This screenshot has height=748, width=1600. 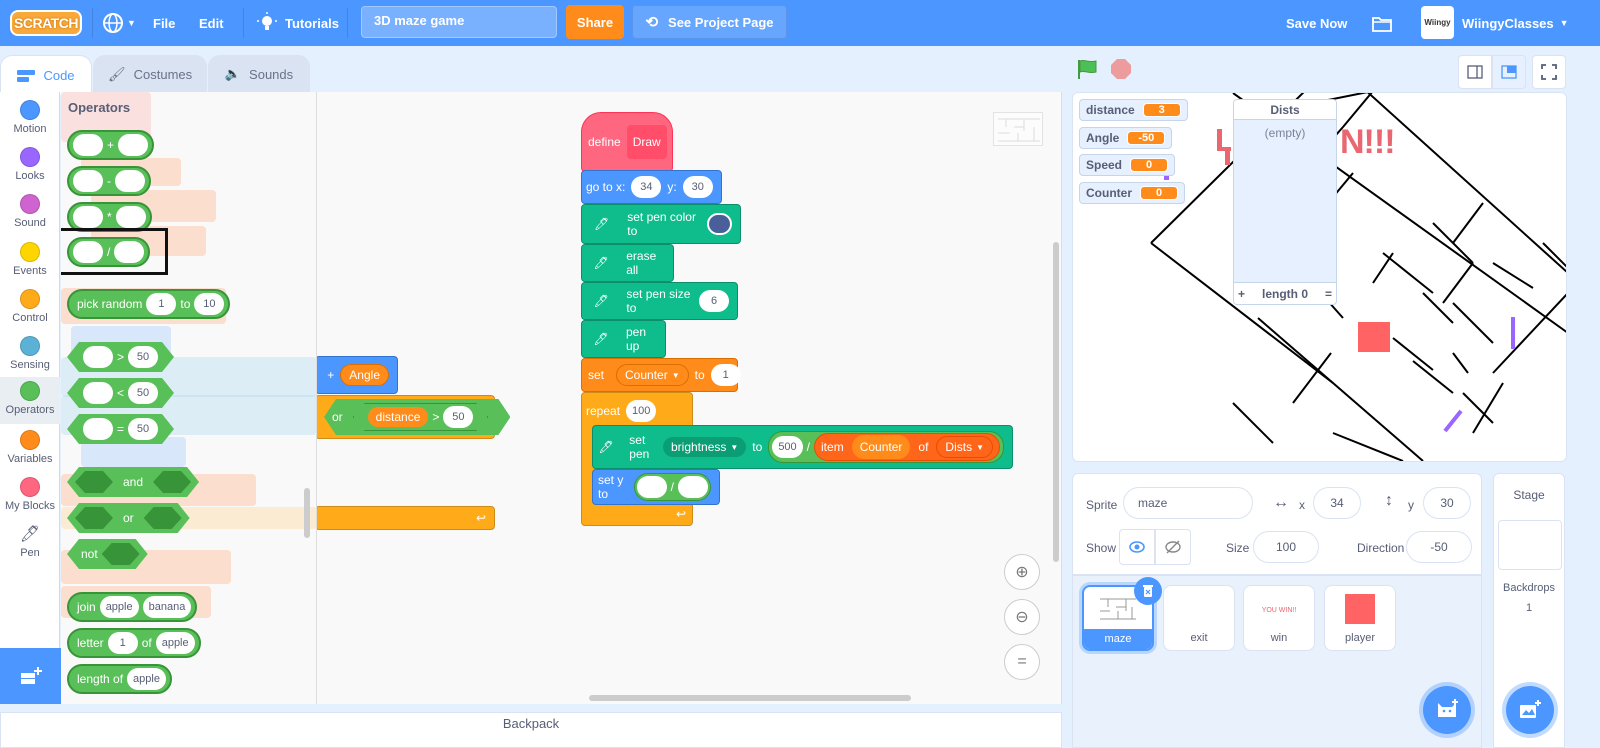 What do you see at coordinates (120, 357) in the screenshot?
I see `greater-than-block: >50` at bounding box center [120, 357].